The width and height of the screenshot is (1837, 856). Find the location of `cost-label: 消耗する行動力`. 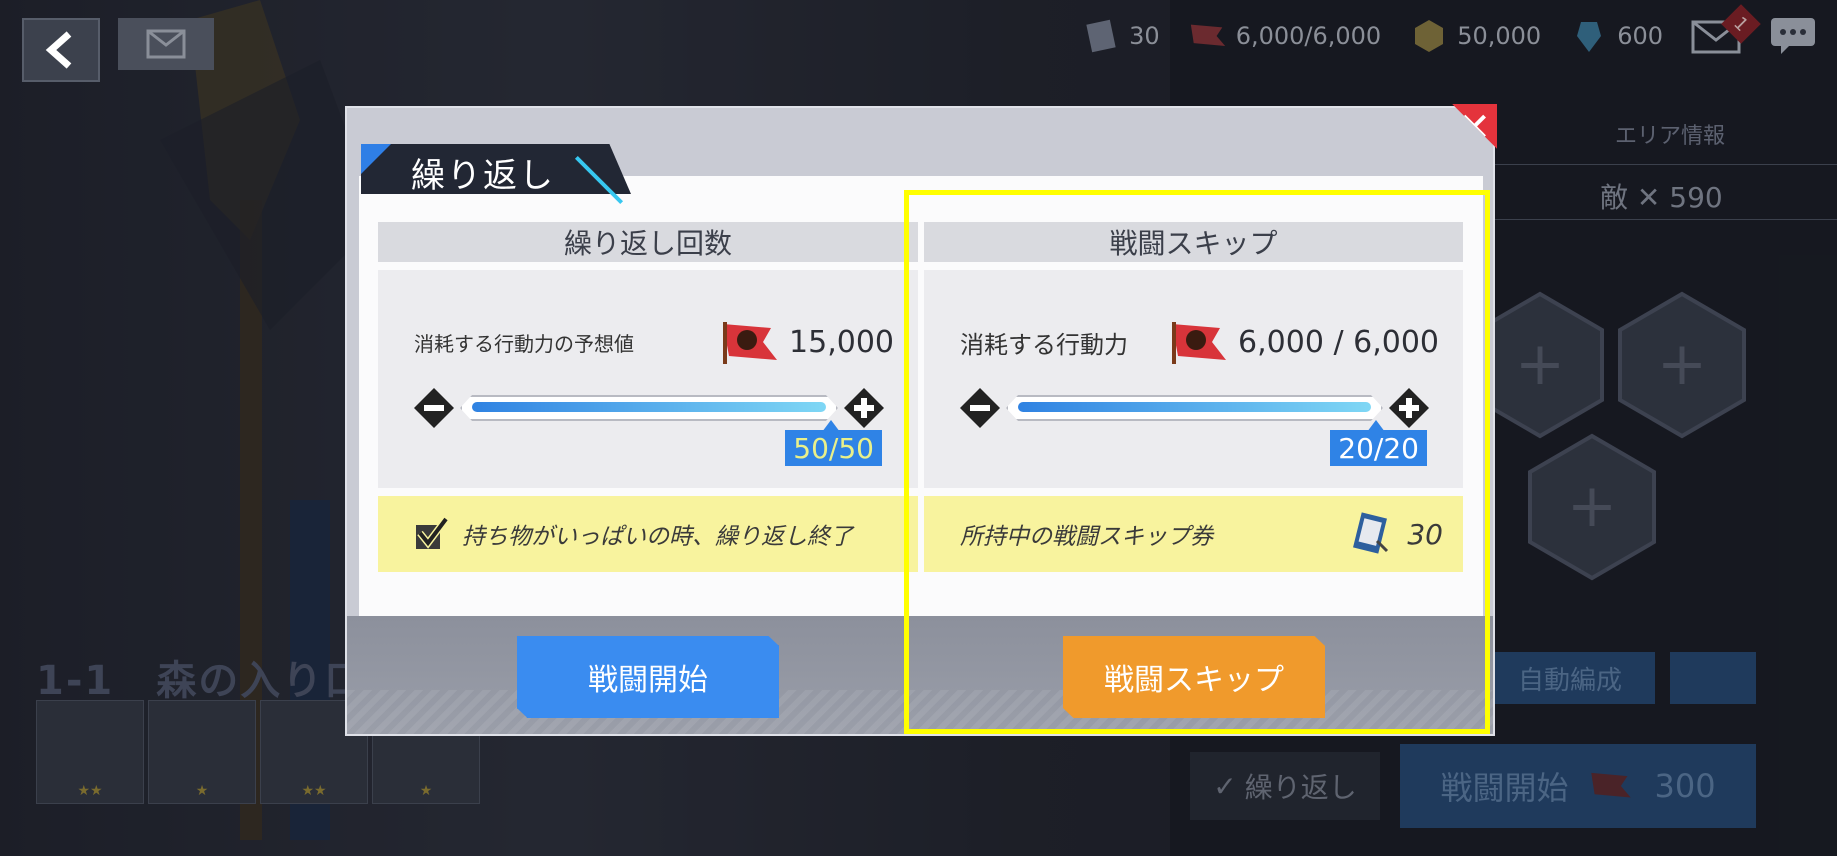

cost-label: 消耗する行動力 is located at coordinates (1044, 344).